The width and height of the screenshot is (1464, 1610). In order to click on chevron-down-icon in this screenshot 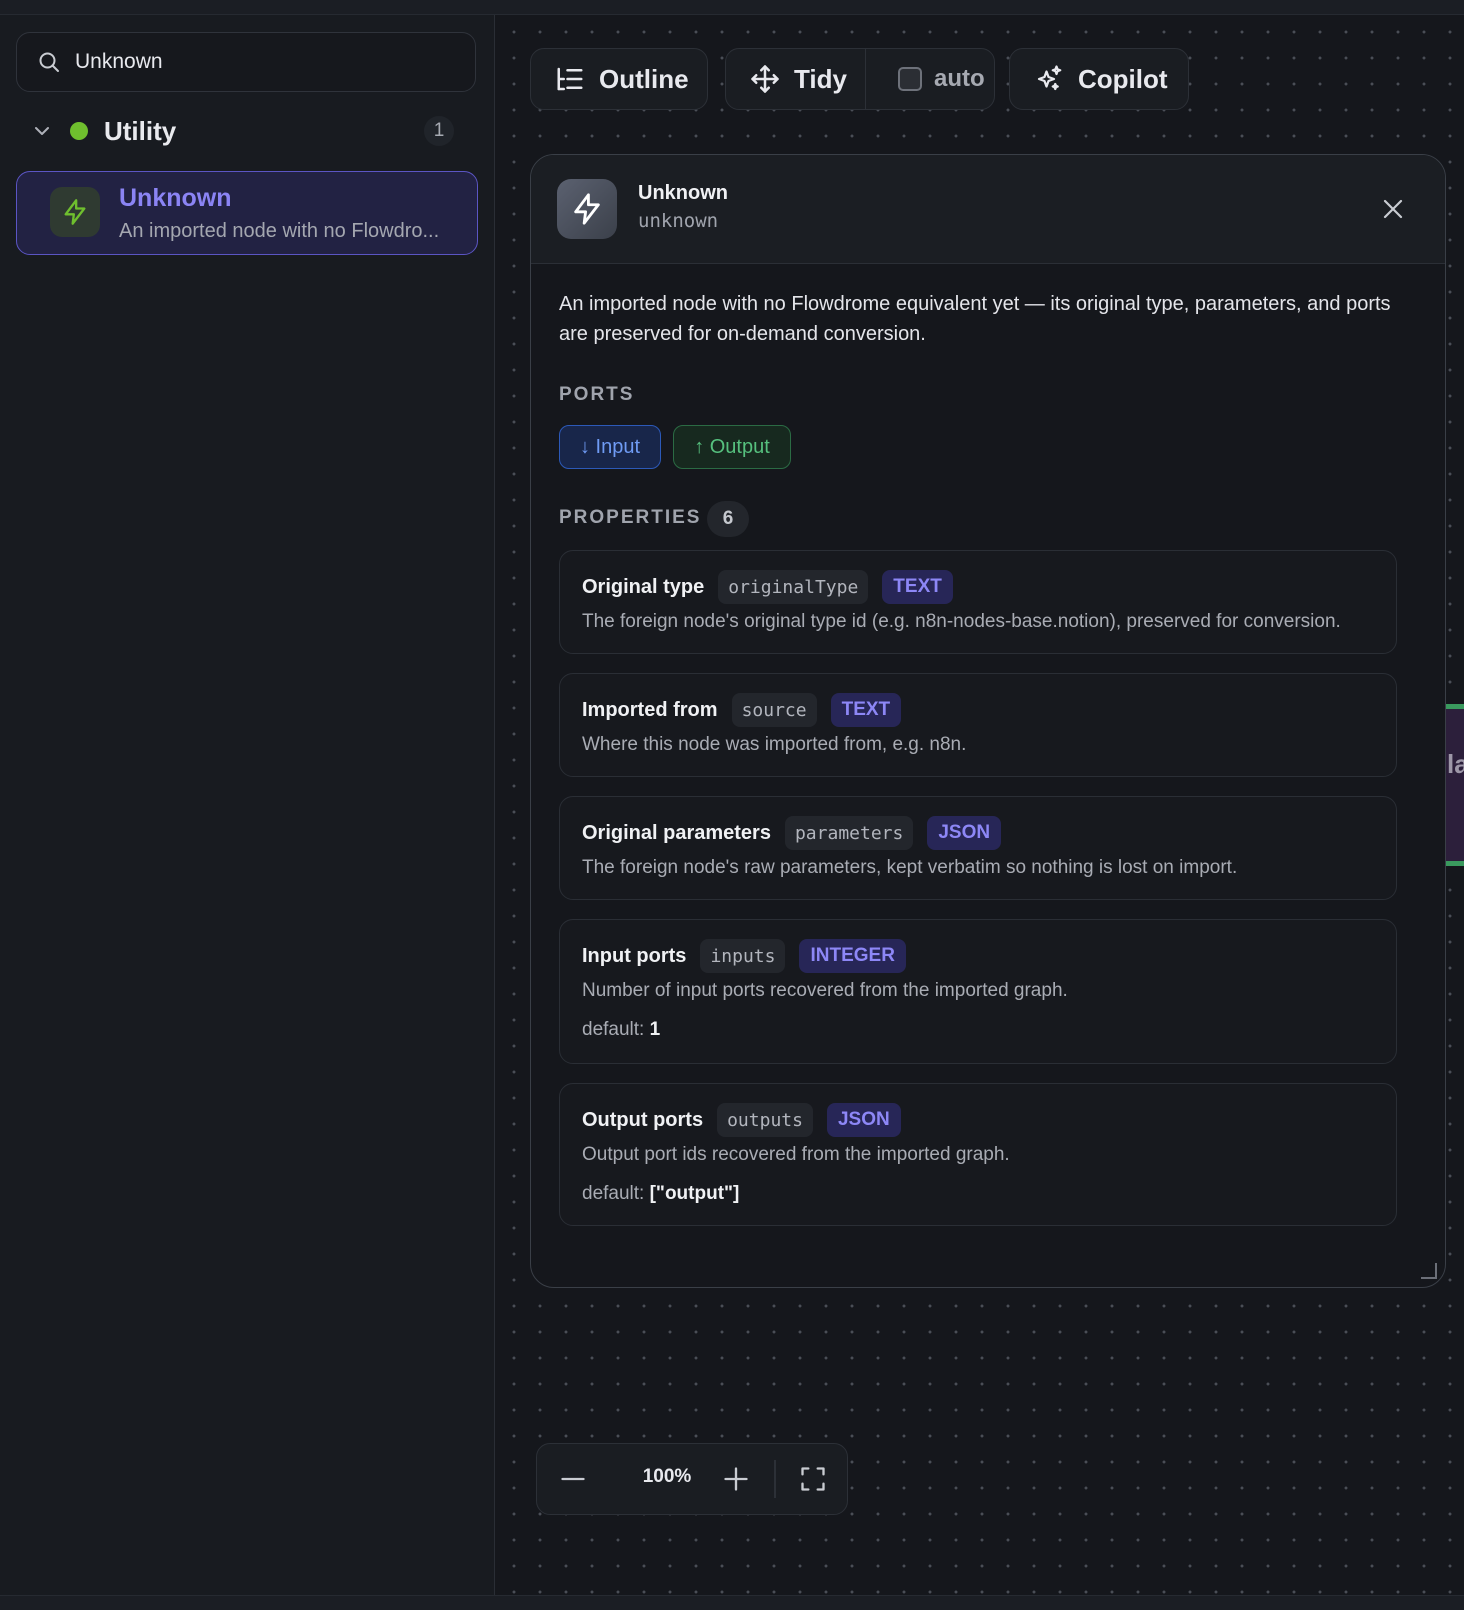, I will do `click(42, 131)`.